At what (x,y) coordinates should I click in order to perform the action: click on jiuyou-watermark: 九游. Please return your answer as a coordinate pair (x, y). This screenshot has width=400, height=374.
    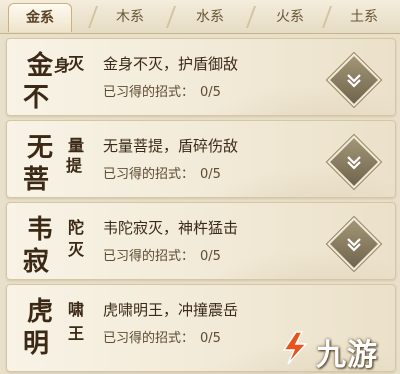
    Looking at the image, I should click on (336, 349).